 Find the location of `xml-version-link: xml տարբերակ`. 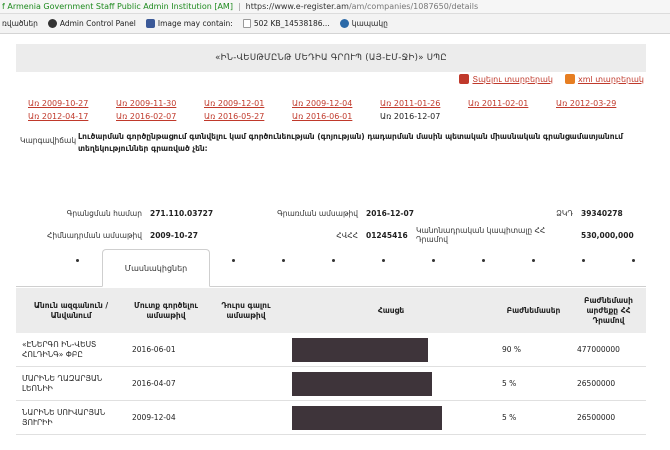

xml-version-link: xml տարբերակ is located at coordinates (604, 79).